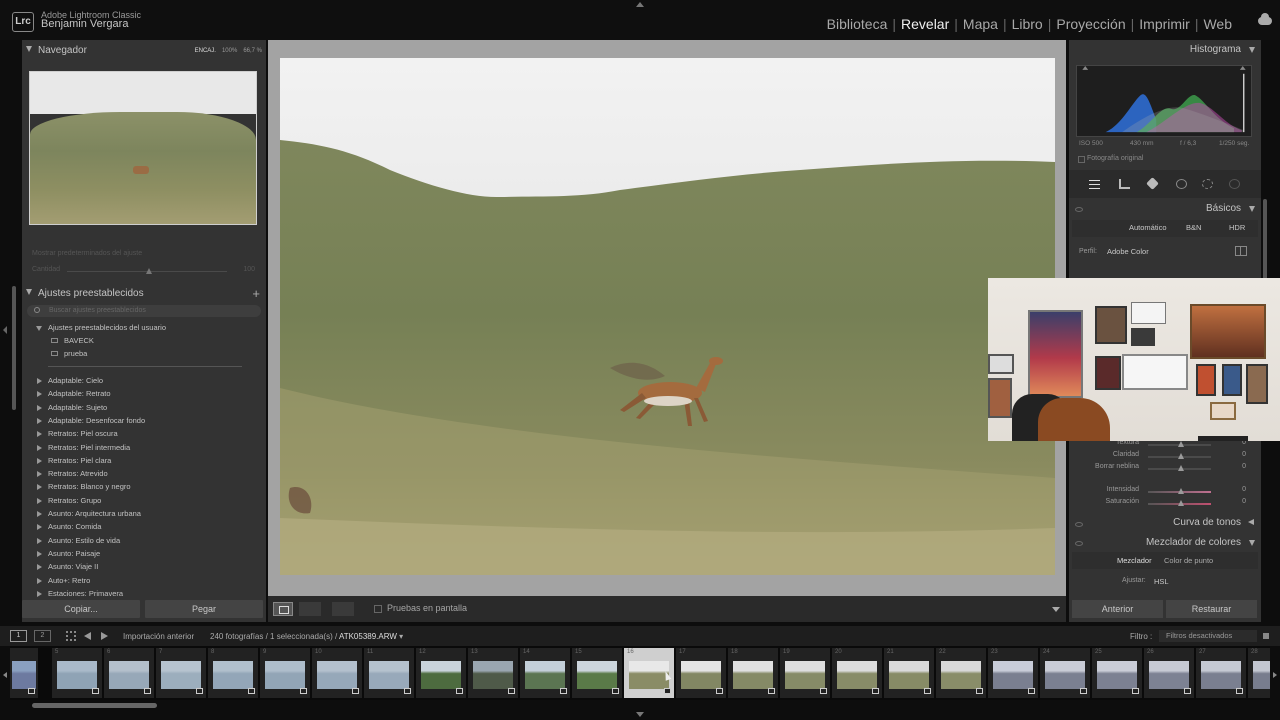 The height and width of the screenshot is (720, 1280). Describe the element at coordinates (1124, 184) in the screenshot. I see `crop-icon` at that location.